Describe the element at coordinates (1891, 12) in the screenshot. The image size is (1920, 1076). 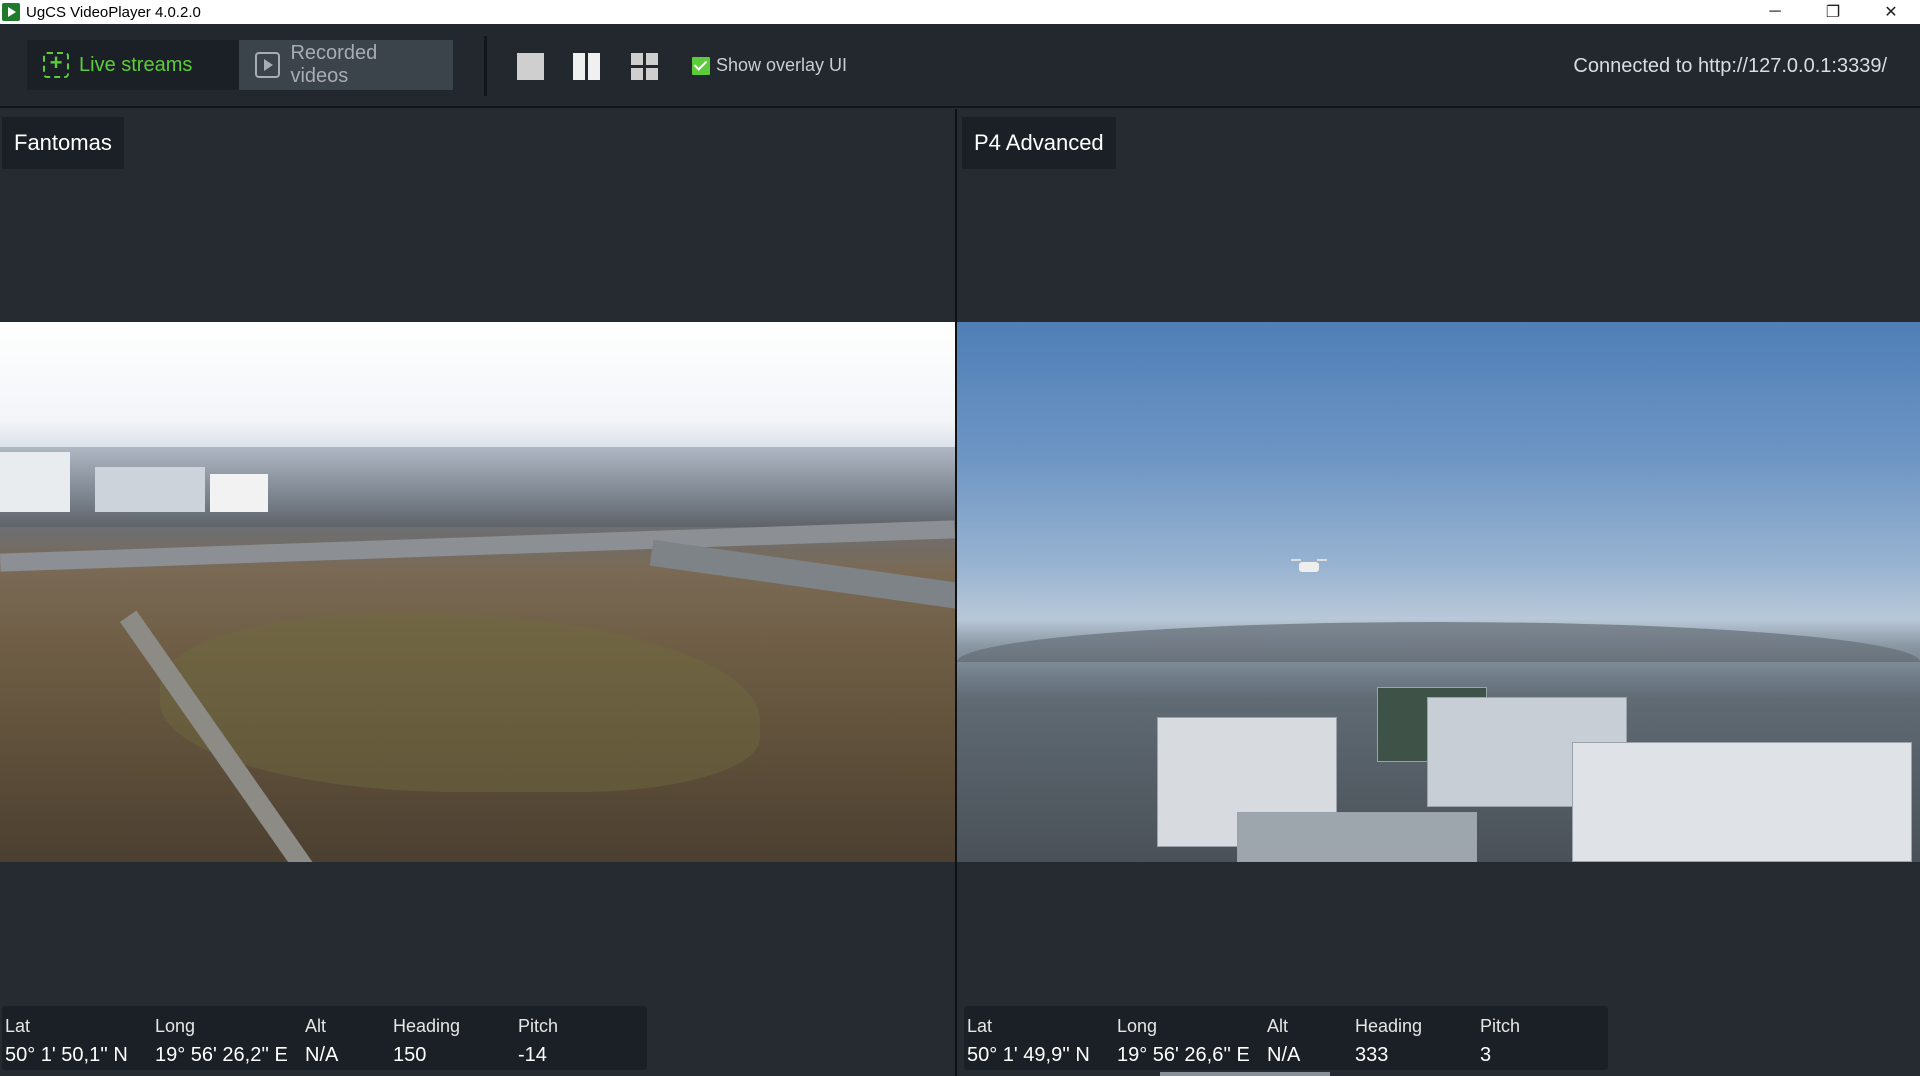
I see `close-button: ✕` at that location.